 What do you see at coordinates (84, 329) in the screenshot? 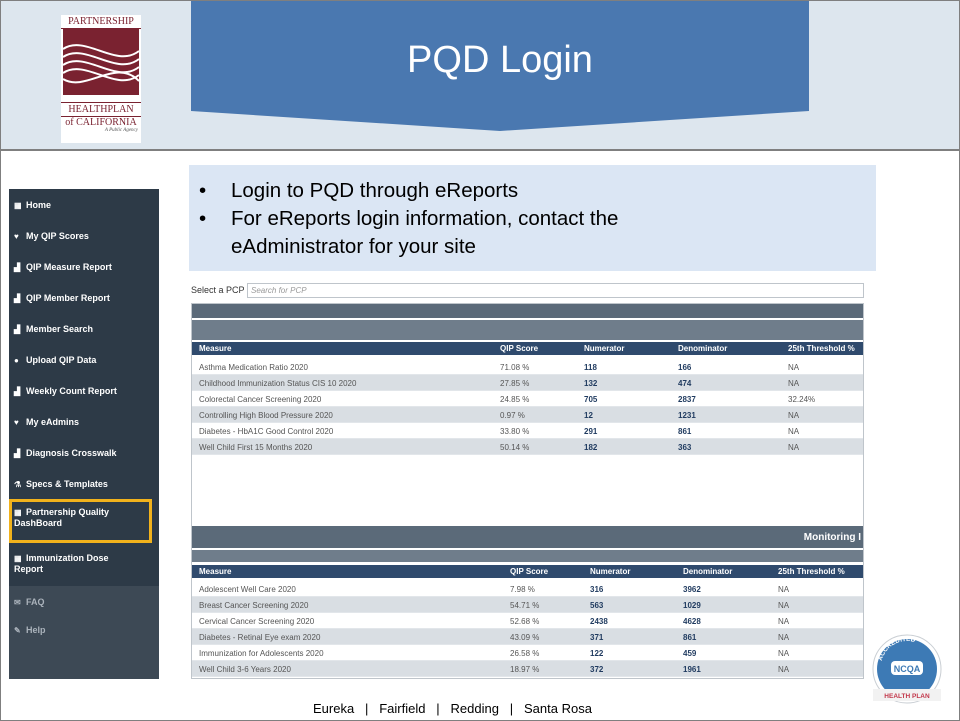
I see `sidebar-item-member-search: ▟ Member Search` at bounding box center [84, 329].